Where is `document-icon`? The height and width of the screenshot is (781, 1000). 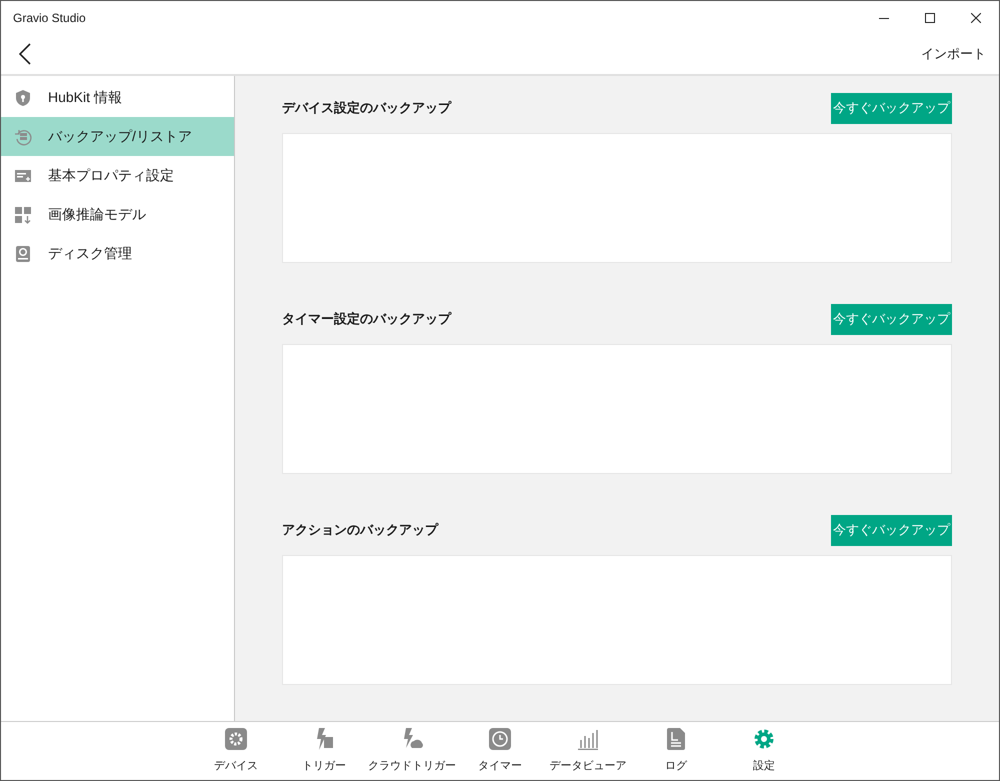 document-icon is located at coordinates (676, 739).